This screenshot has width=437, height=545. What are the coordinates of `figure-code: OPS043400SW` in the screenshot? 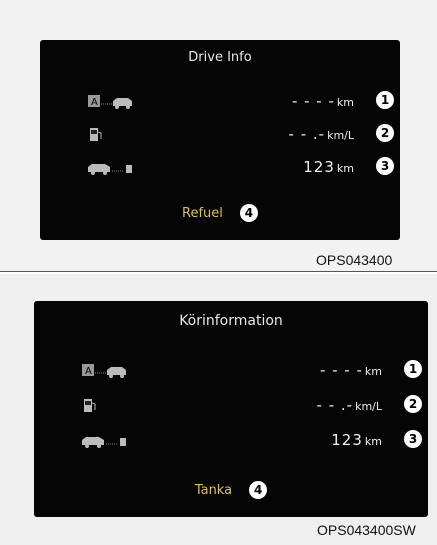 It's located at (366, 530).